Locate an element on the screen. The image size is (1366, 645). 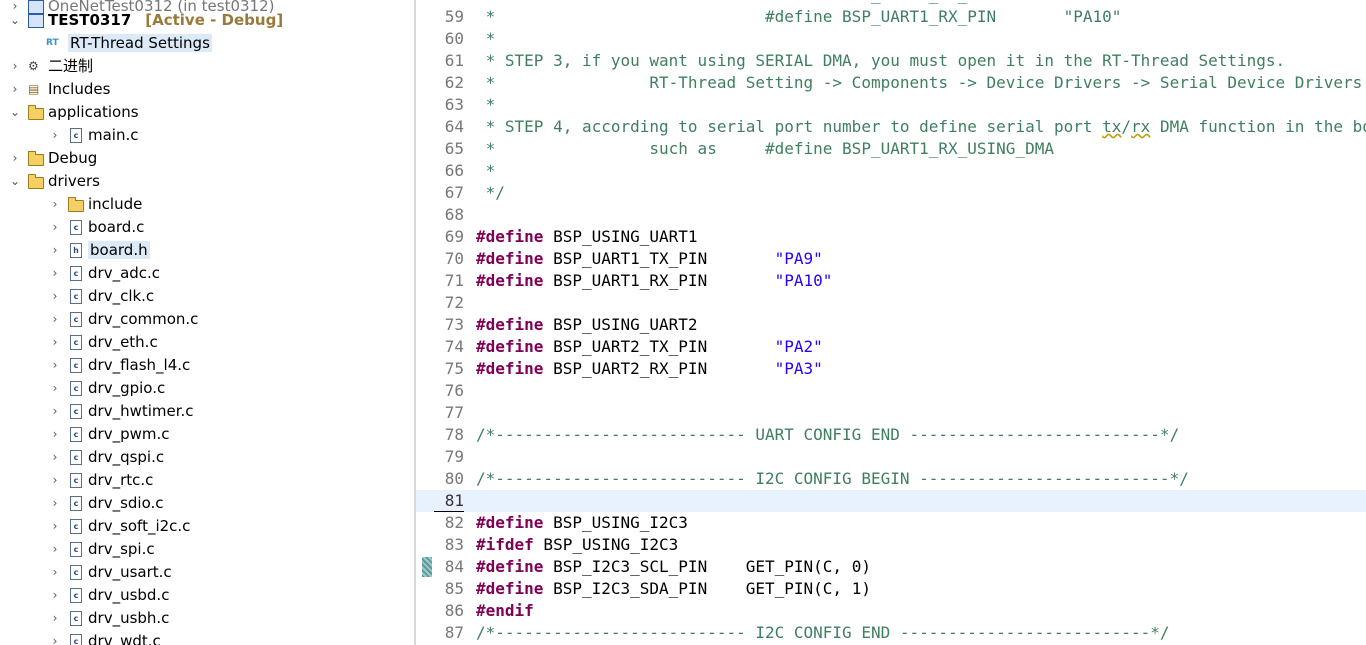
code-text: */ is located at coordinates (490, 193).